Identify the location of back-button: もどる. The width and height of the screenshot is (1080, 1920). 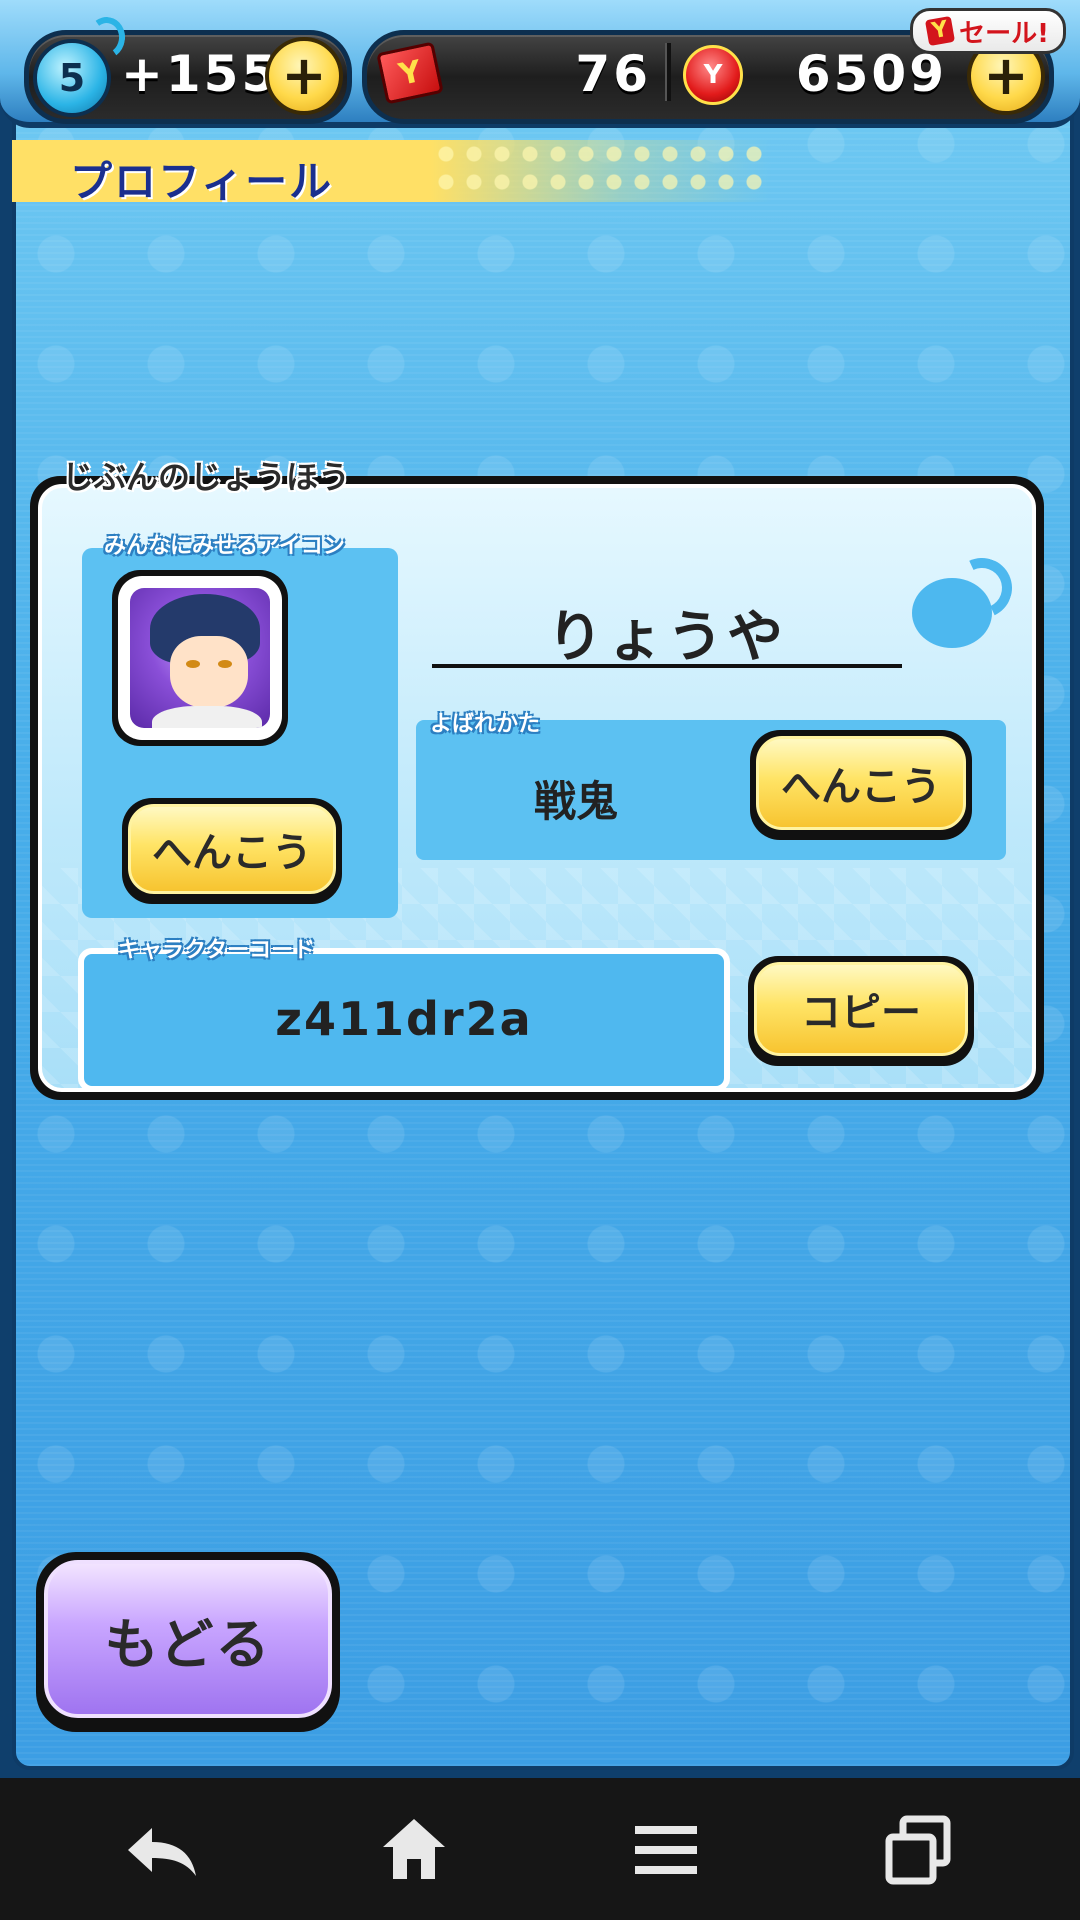
(188, 1642).